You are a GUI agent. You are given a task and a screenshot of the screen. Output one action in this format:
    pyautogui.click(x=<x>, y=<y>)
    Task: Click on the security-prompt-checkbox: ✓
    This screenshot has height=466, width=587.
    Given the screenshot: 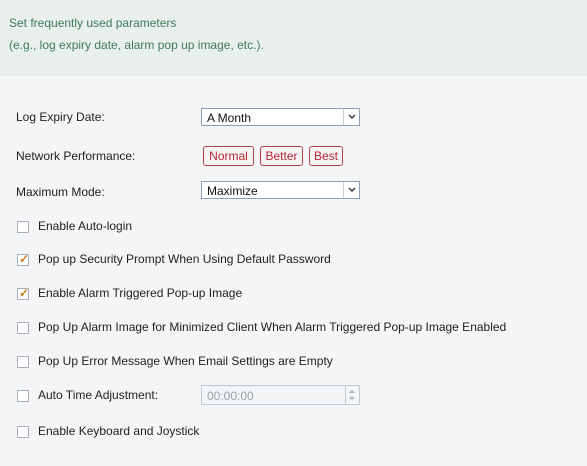 What is the action you would take?
    pyautogui.click(x=23, y=259)
    